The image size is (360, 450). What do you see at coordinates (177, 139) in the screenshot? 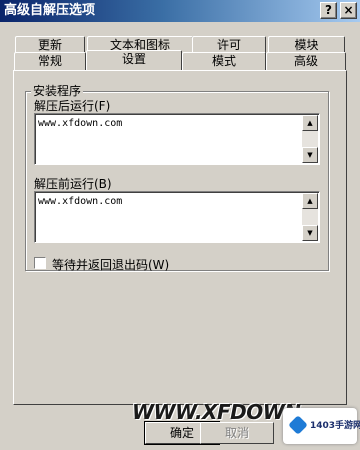
I see `run-after-textarea: www.xfdown.com ▲ ▼` at bounding box center [177, 139].